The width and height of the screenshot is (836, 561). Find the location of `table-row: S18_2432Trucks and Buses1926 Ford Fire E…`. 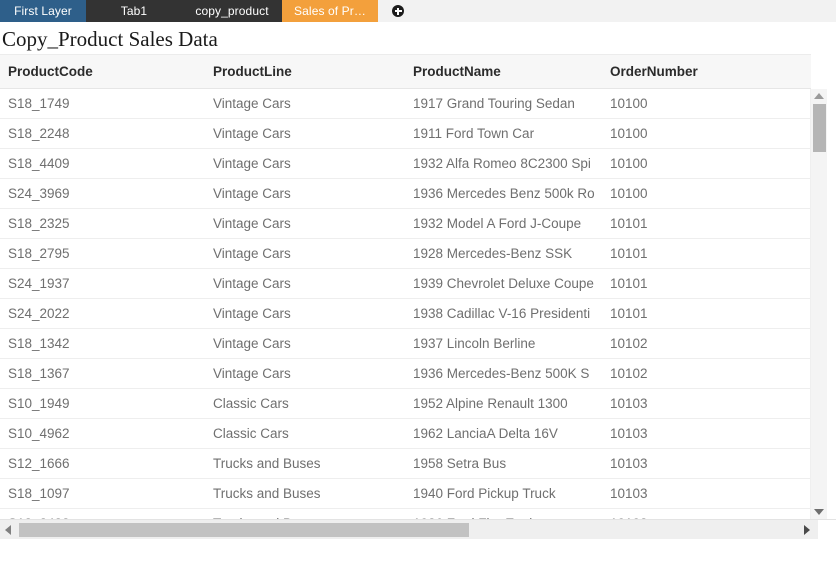

table-row: S18_2432Trucks and Buses1926 Ford Fire E… is located at coordinates (405, 513).